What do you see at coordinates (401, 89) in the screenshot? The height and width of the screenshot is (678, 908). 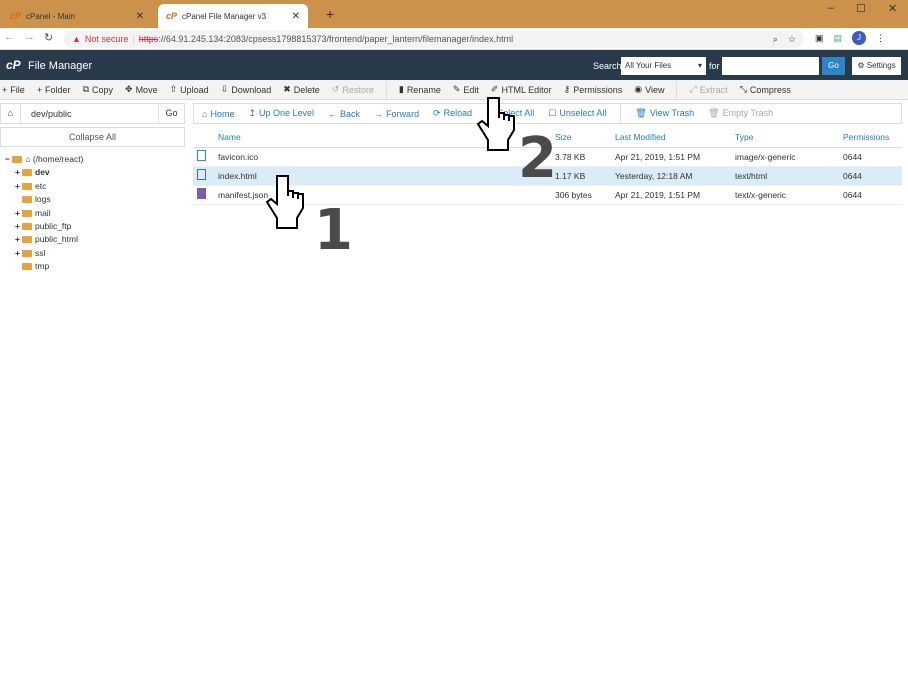 I see `file-icon: ▮` at bounding box center [401, 89].